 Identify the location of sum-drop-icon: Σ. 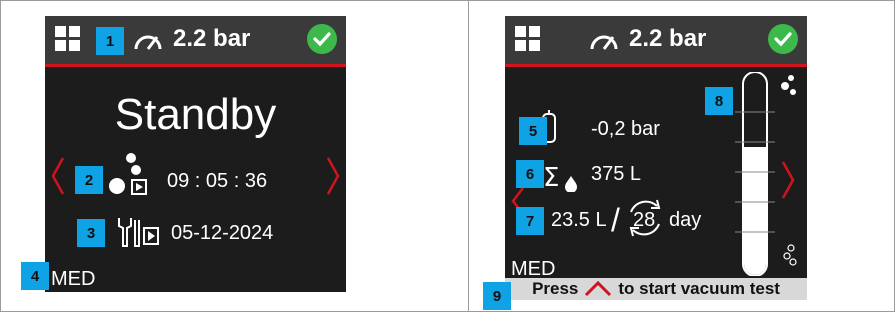
(560, 177).